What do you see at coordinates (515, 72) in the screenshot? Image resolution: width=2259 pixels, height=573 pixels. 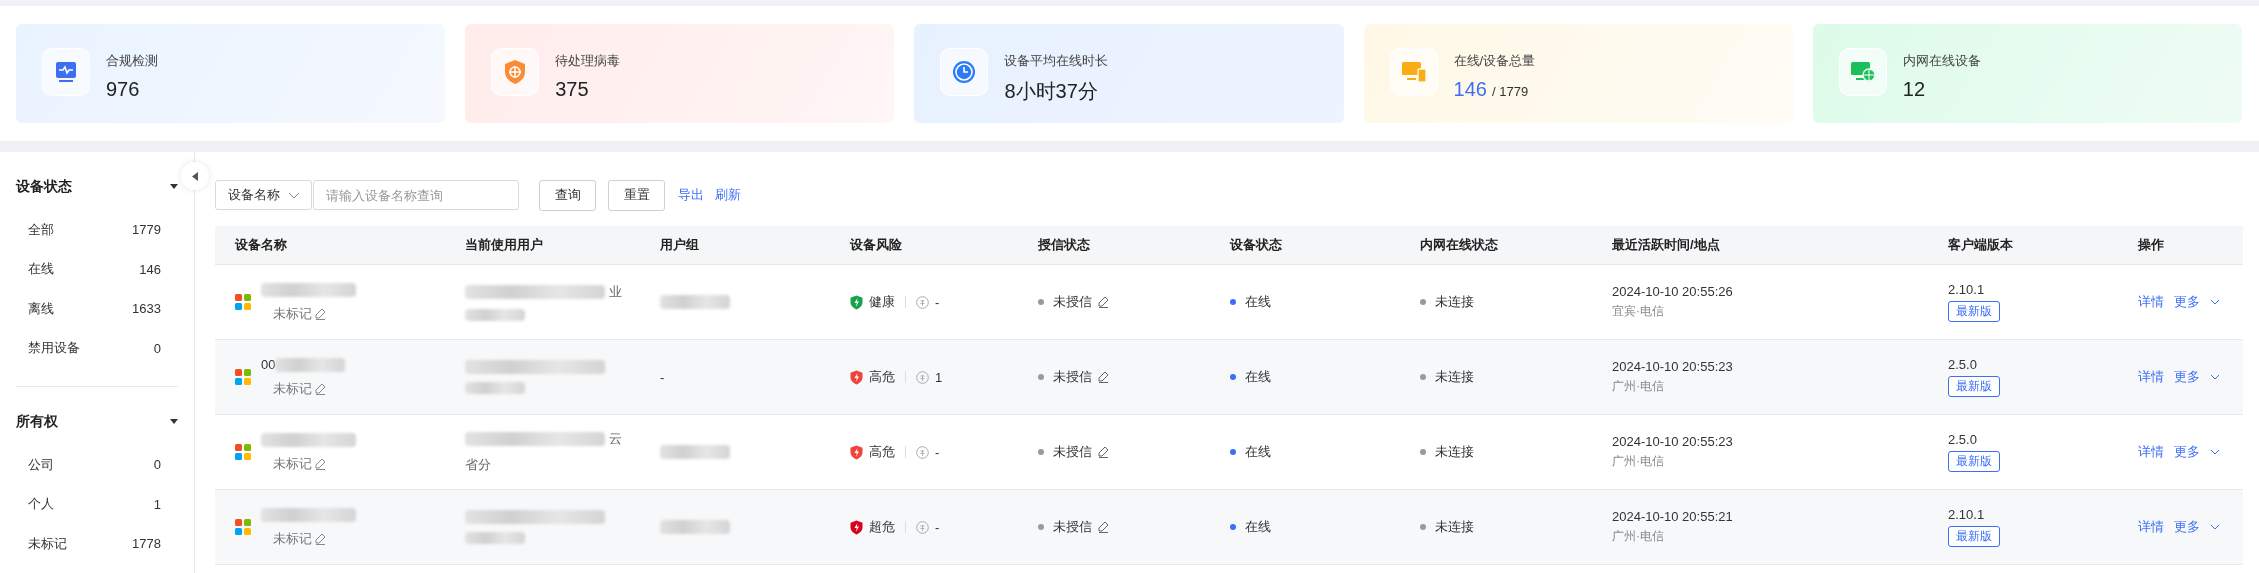 I see `shield-icon` at bounding box center [515, 72].